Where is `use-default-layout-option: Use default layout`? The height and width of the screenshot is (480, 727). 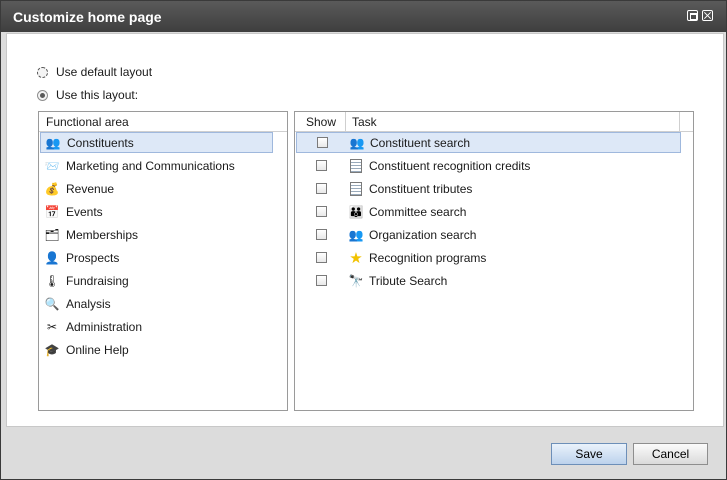
use-default-layout-option: Use default layout is located at coordinates (94, 72).